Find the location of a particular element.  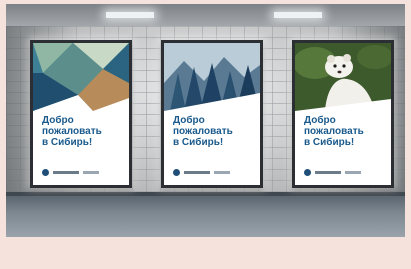

poster-3: Добро пожаловать в Сибирь! is located at coordinates (343, 114).